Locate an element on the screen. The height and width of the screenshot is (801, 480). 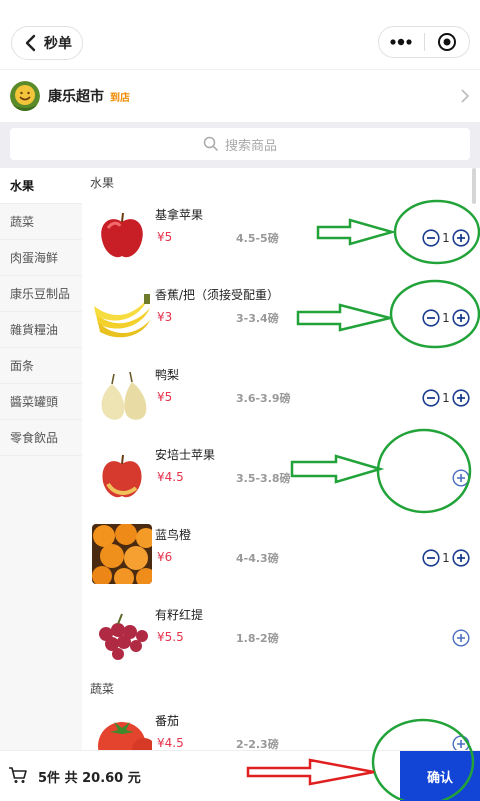
bottom-bar: 5件 共 20.60 元 确认 is located at coordinates (240, 775).